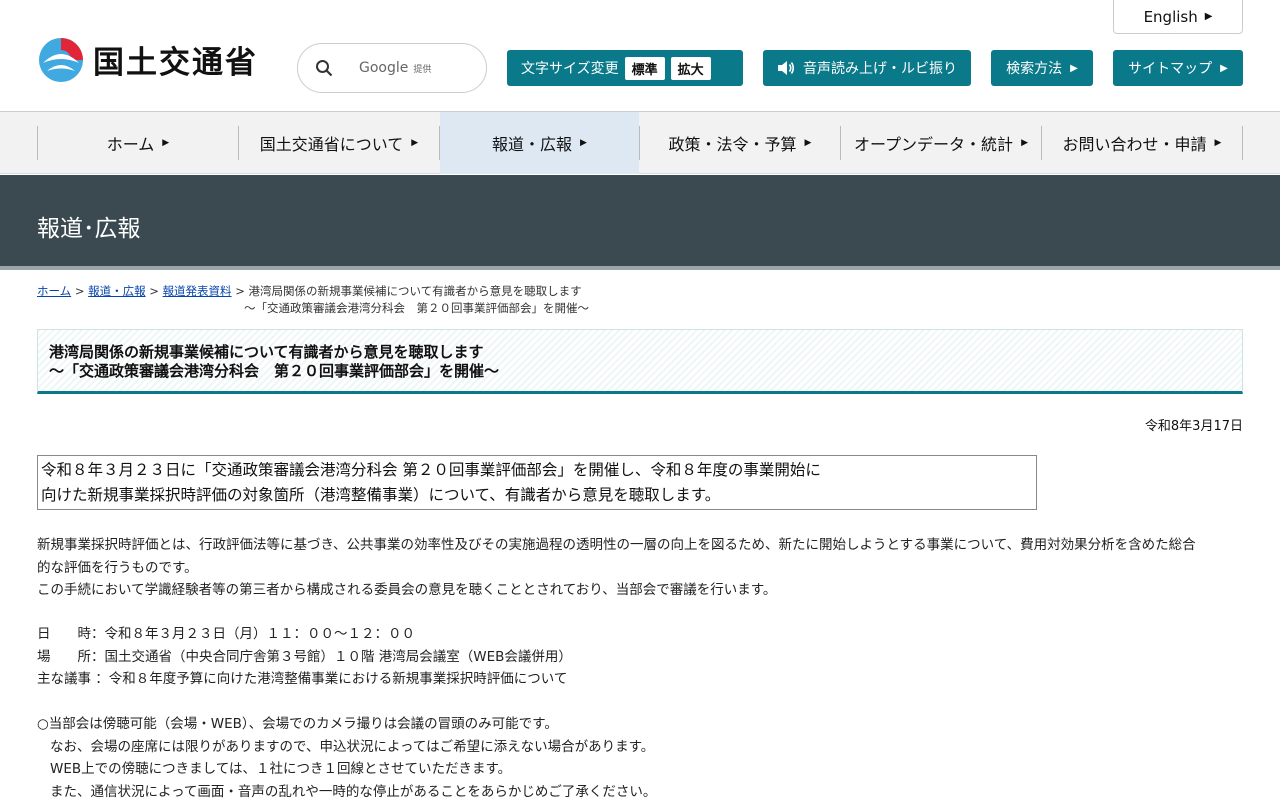 Image resolution: width=1280 pixels, height=800 pixels. What do you see at coordinates (175, 62) in the screenshot?
I see `logo-text: 国土交通省` at bounding box center [175, 62].